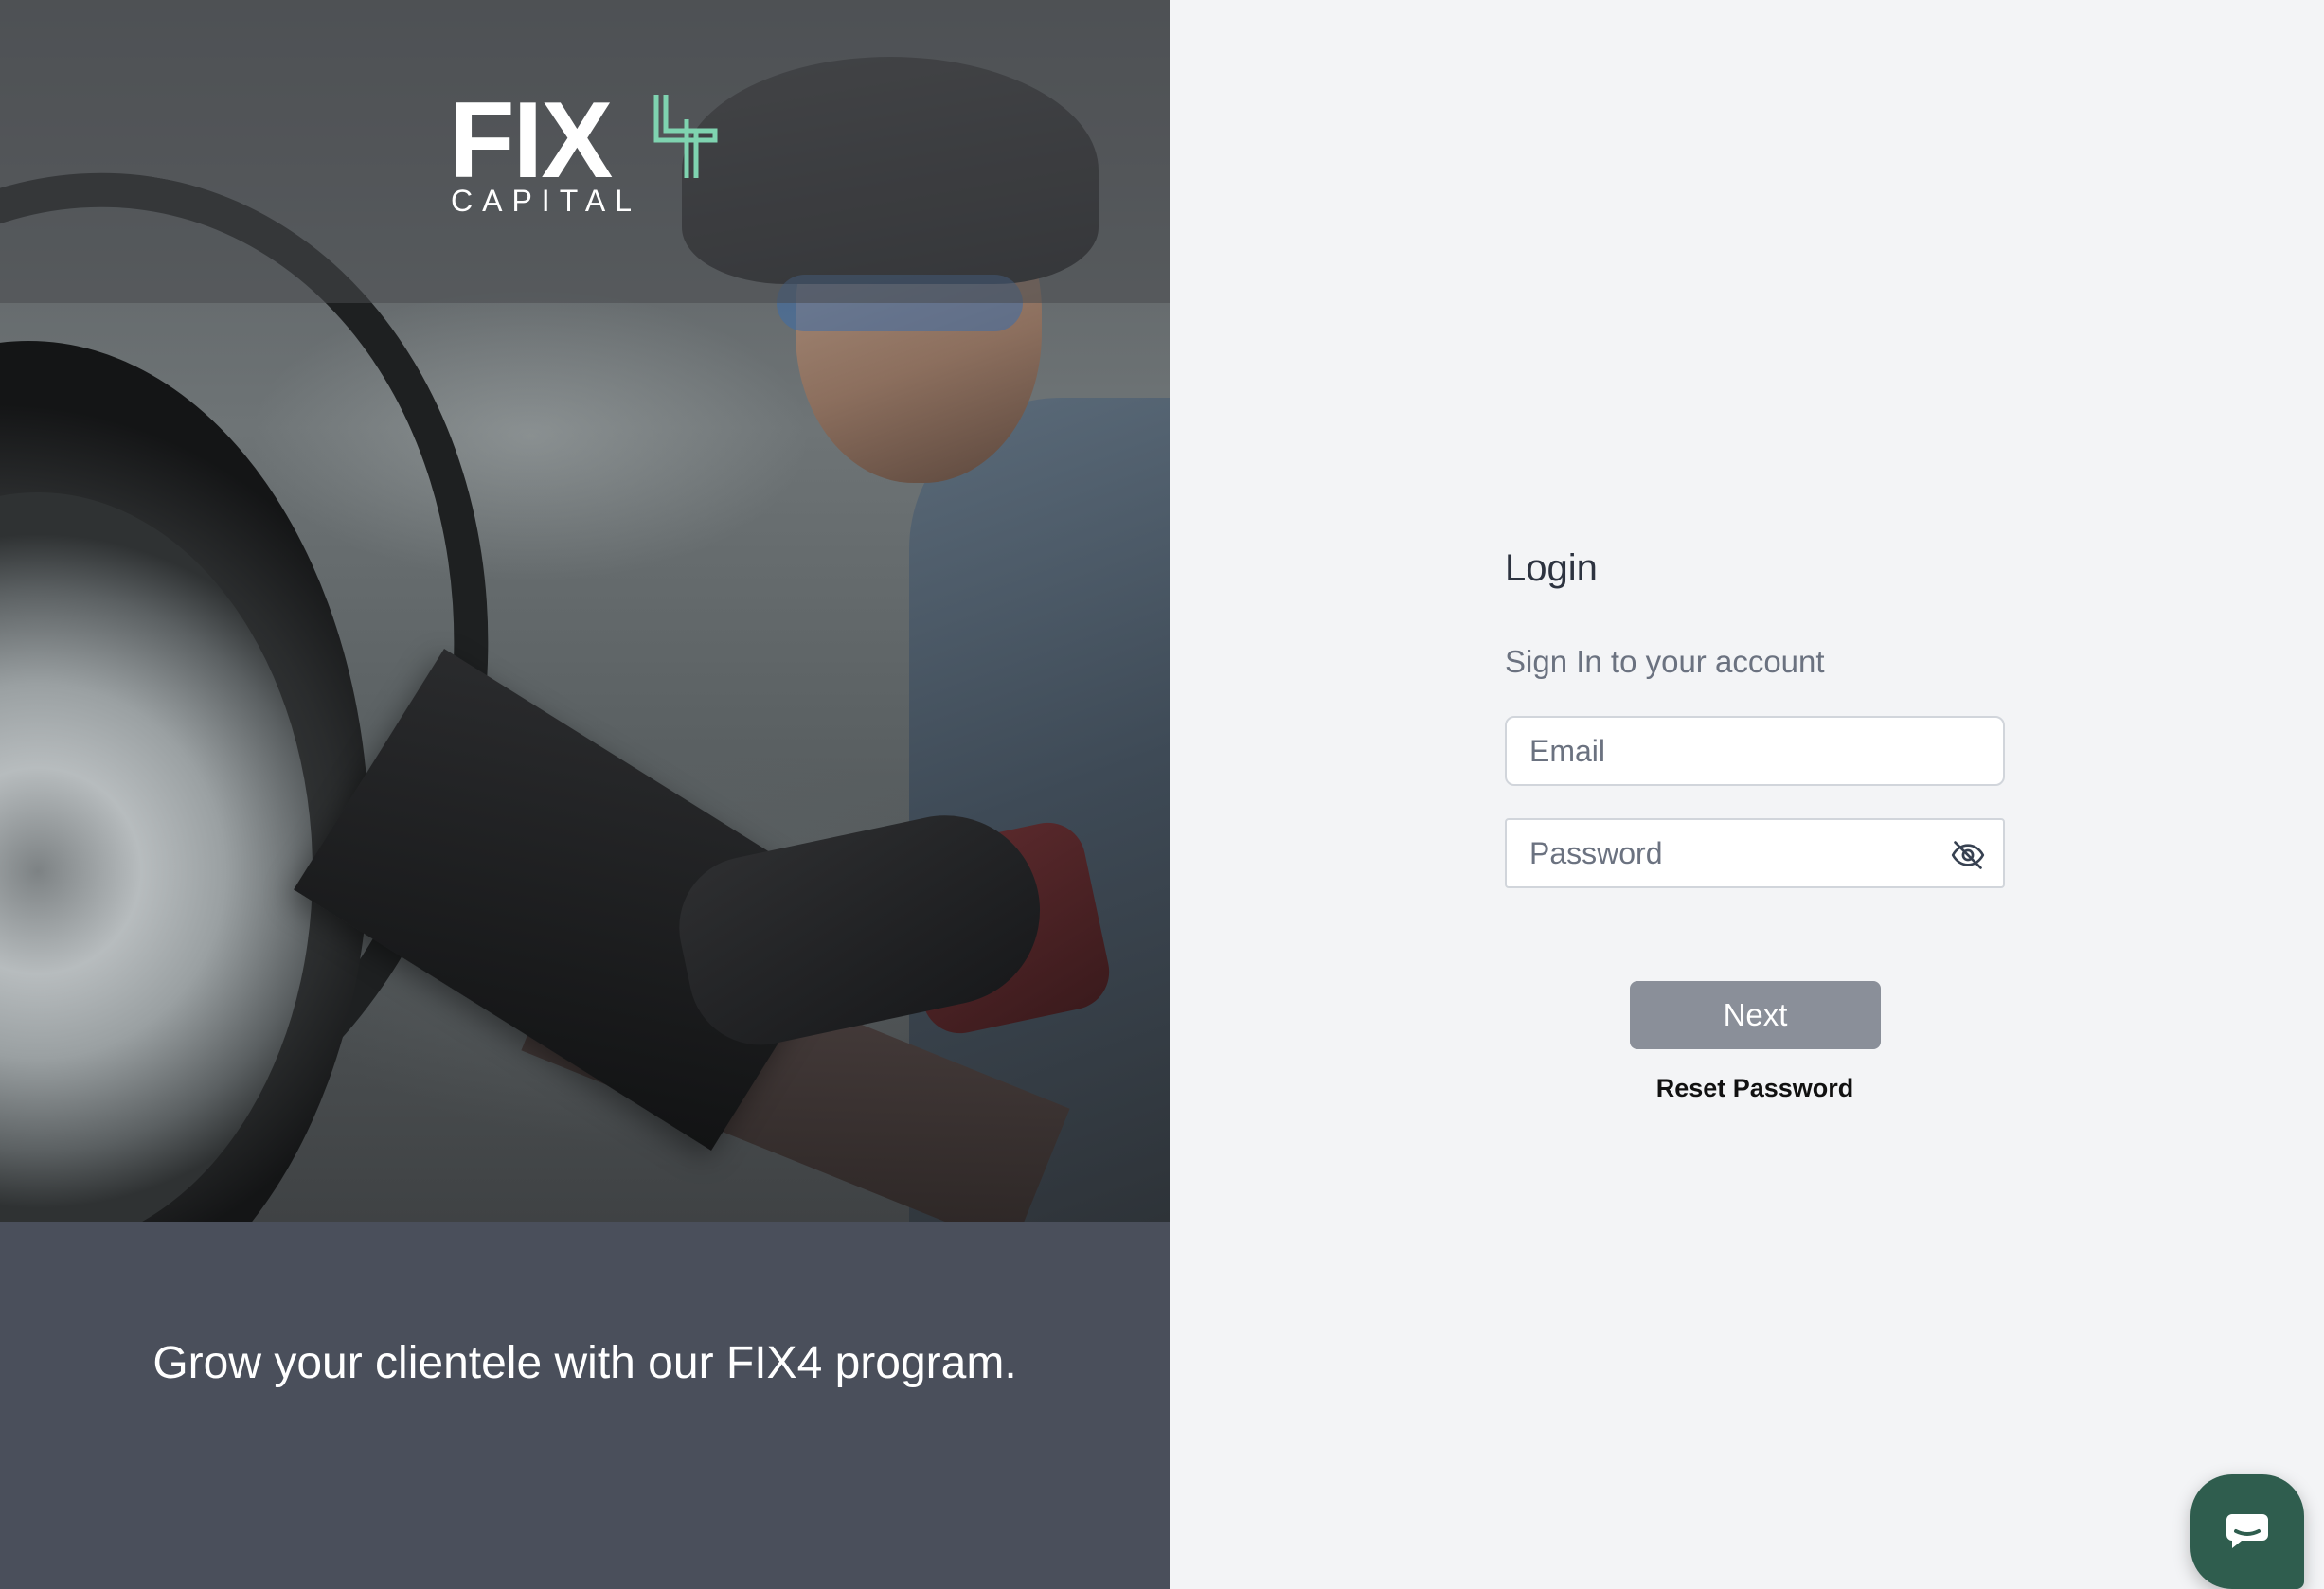  I want to click on logo-four-mark-icon, so click(686, 136).